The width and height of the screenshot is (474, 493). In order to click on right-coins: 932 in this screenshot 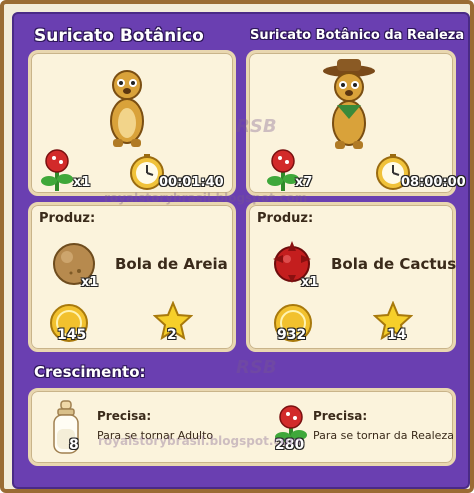, I will do `click(292, 335)`.